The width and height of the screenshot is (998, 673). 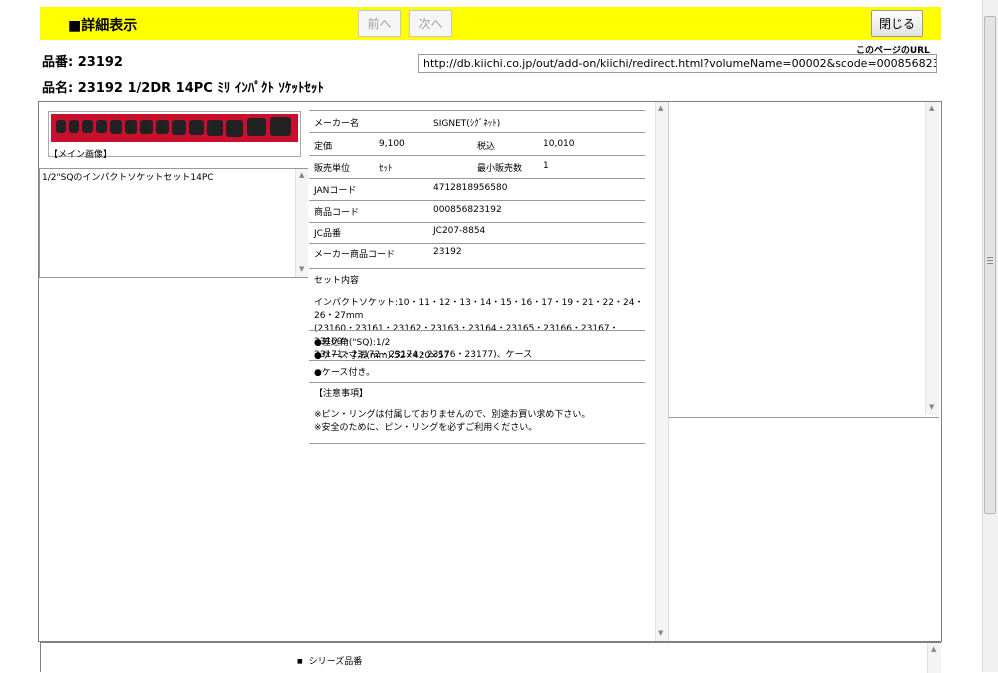 I want to click on detail-scrollbar: ▲ ▼, so click(x=662, y=371).